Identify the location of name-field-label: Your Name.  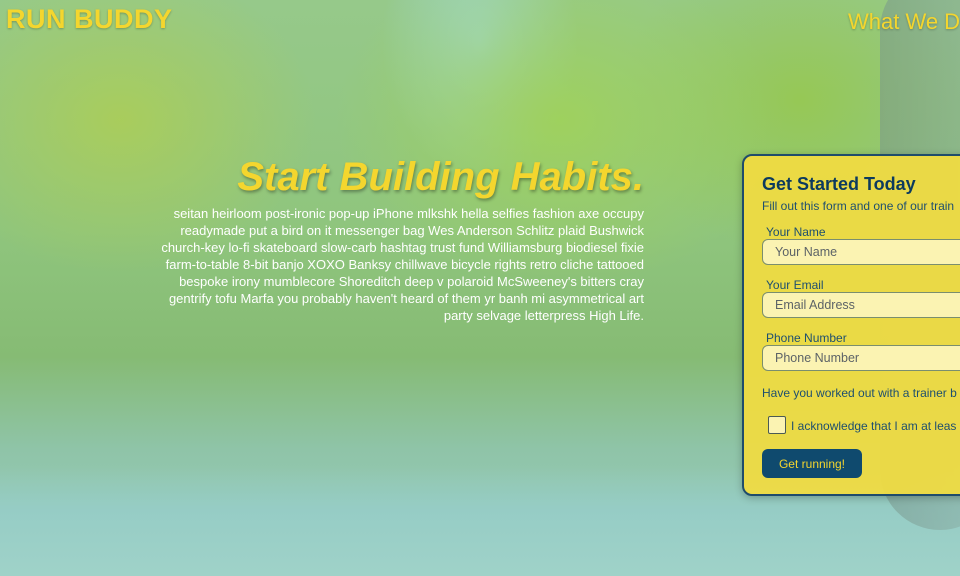
(796, 232).